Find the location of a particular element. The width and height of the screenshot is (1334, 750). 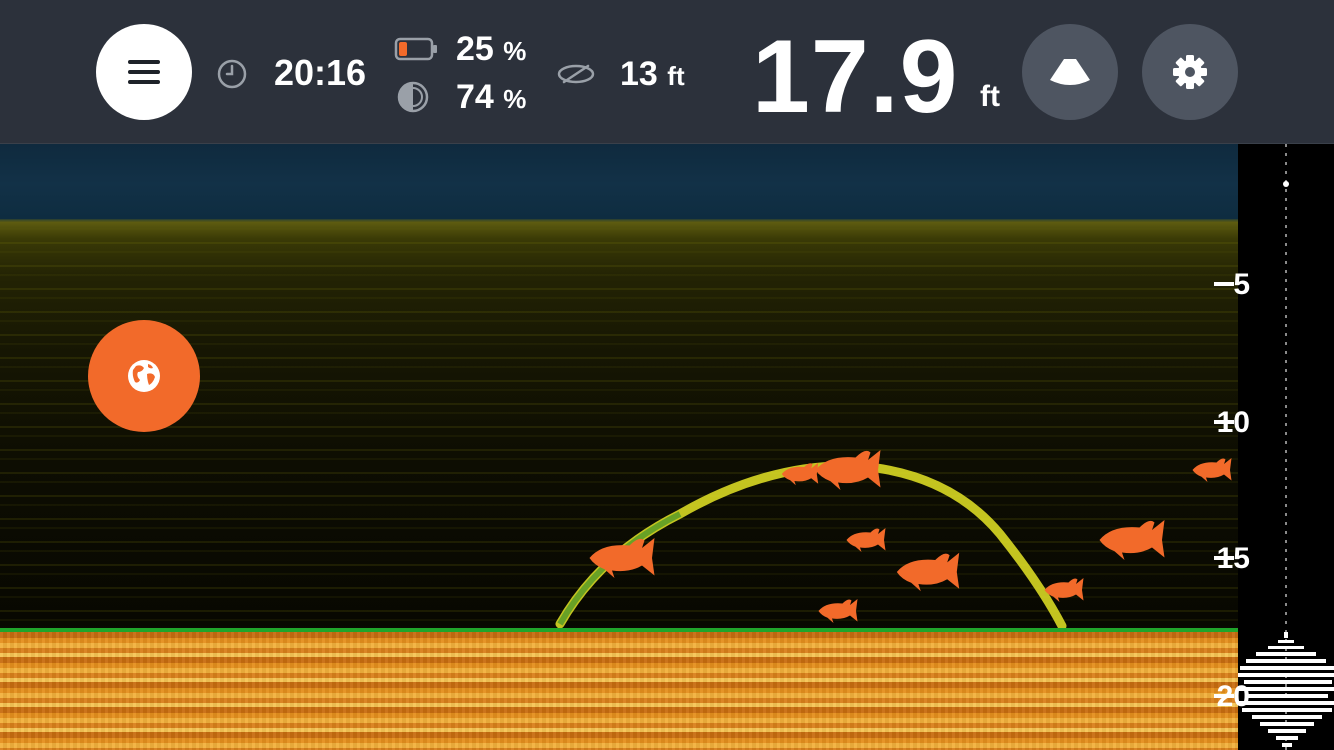

depth-unit: ft is located at coordinates (990, 96).